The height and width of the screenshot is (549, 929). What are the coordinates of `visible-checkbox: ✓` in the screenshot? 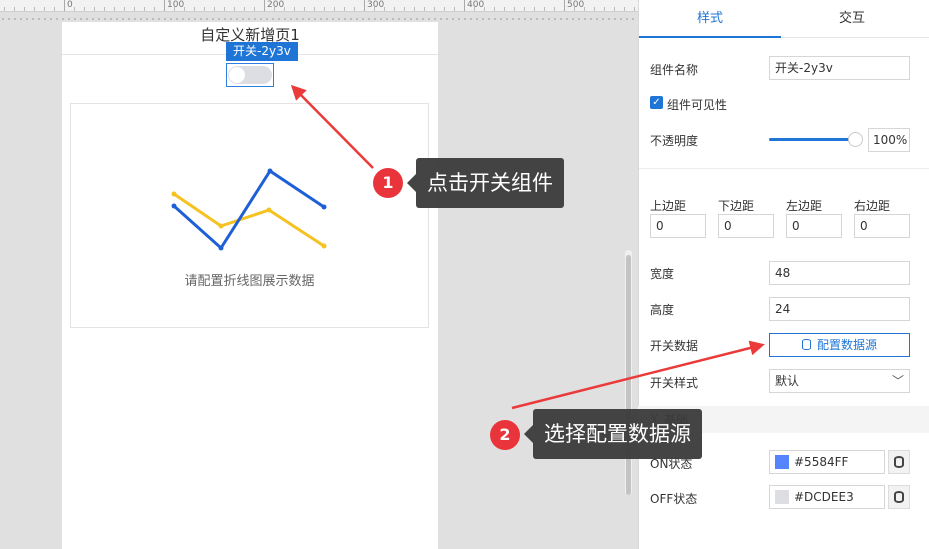 It's located at (656, 102).